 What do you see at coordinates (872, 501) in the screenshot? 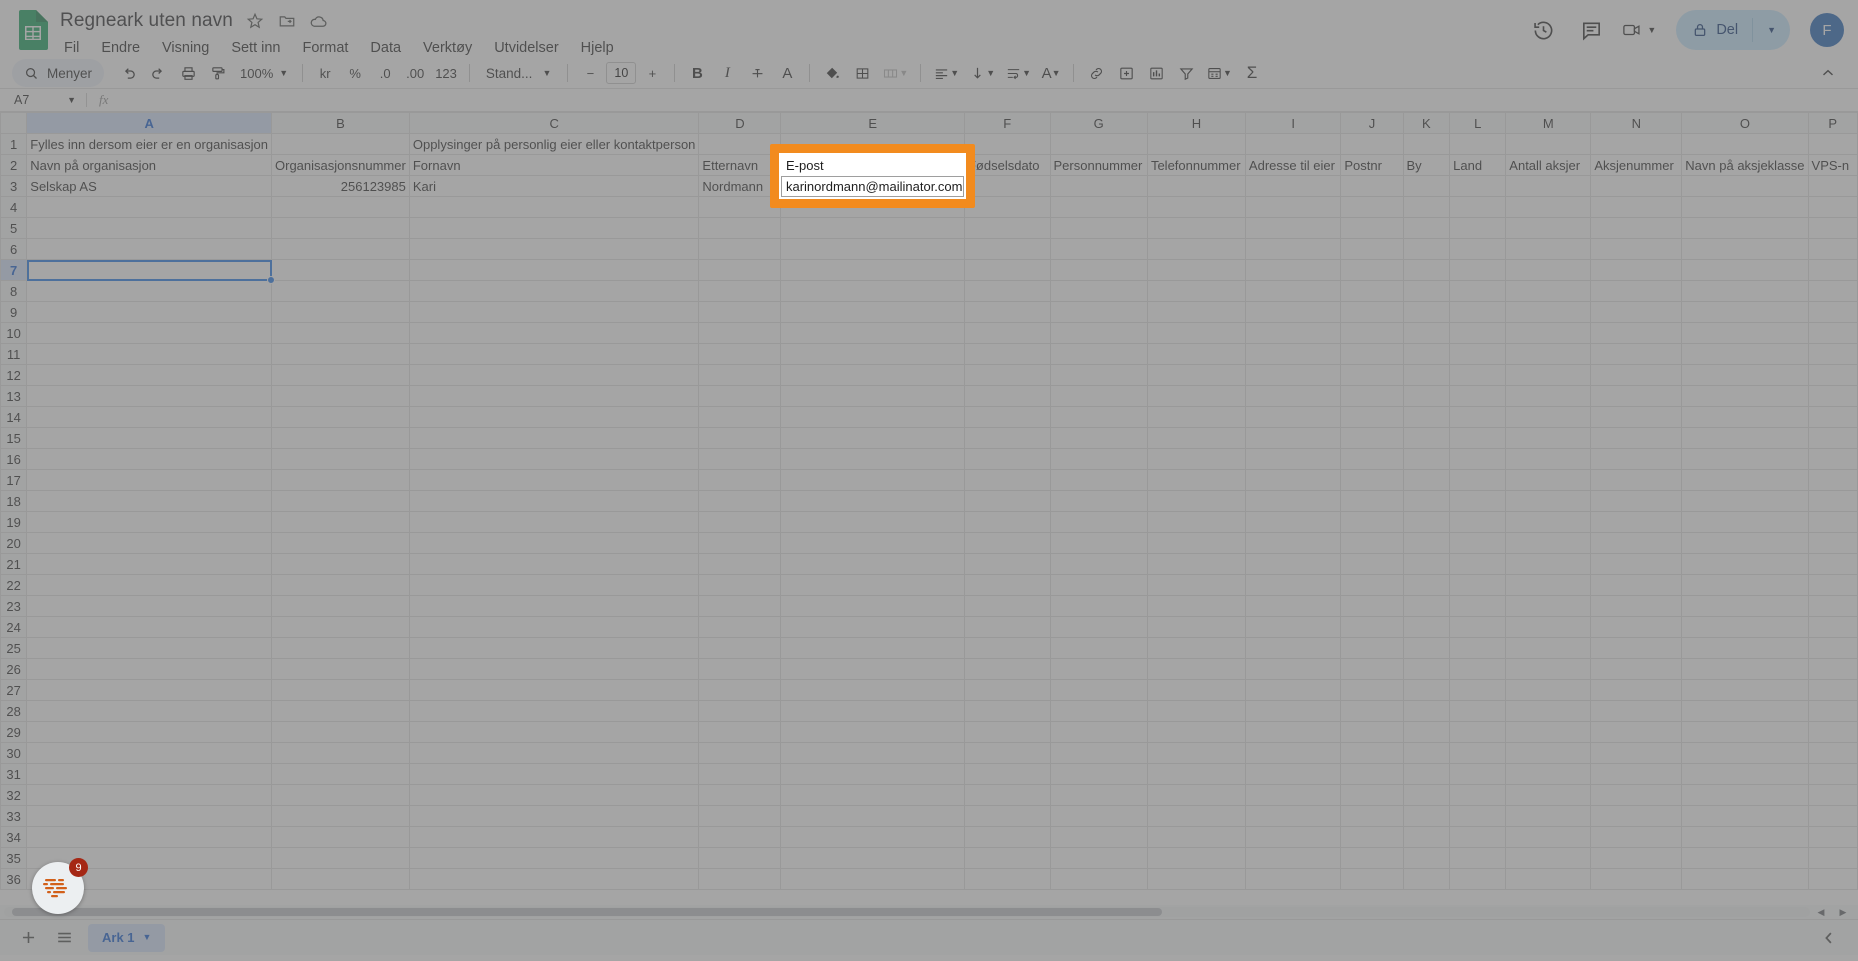
I see `cell-E18` at bounding box center [872, 501].